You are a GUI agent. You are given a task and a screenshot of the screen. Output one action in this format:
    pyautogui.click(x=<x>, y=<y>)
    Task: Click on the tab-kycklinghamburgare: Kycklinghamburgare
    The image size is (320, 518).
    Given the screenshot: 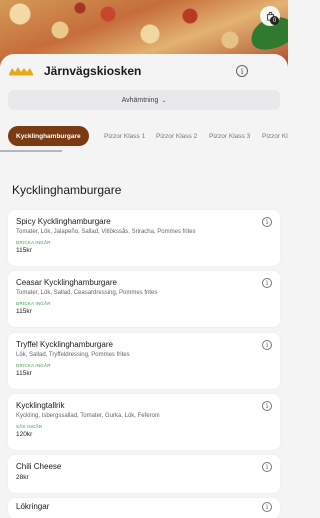 What is the action you would take?
    pyautogui.click(x=48, y=136)
    